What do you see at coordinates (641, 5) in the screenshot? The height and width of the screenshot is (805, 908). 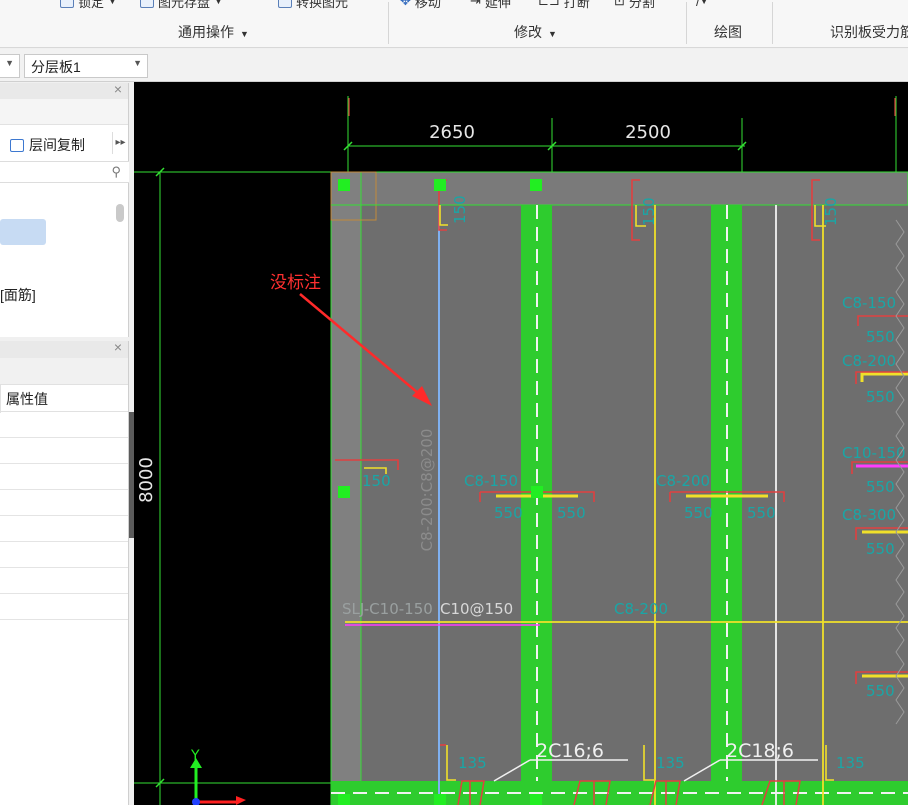 I see `split-label: 分割` at bounding box center [641, 5].